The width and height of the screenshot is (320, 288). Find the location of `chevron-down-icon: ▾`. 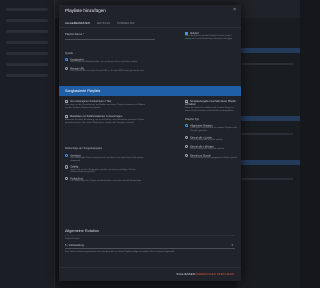

chevron-down-icon: ▾ is located at coordinates (232, 245).